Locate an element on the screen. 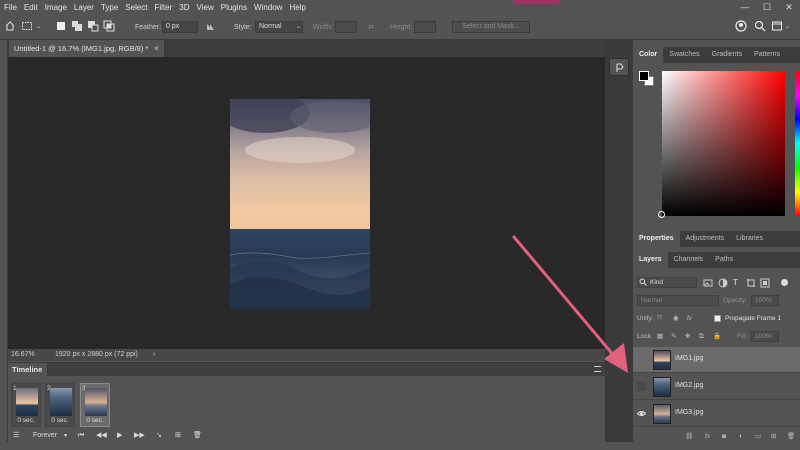 This screenshot has width=800, height=450. delete-layer-icon: 🗑 is located at coordinates (791, 437).